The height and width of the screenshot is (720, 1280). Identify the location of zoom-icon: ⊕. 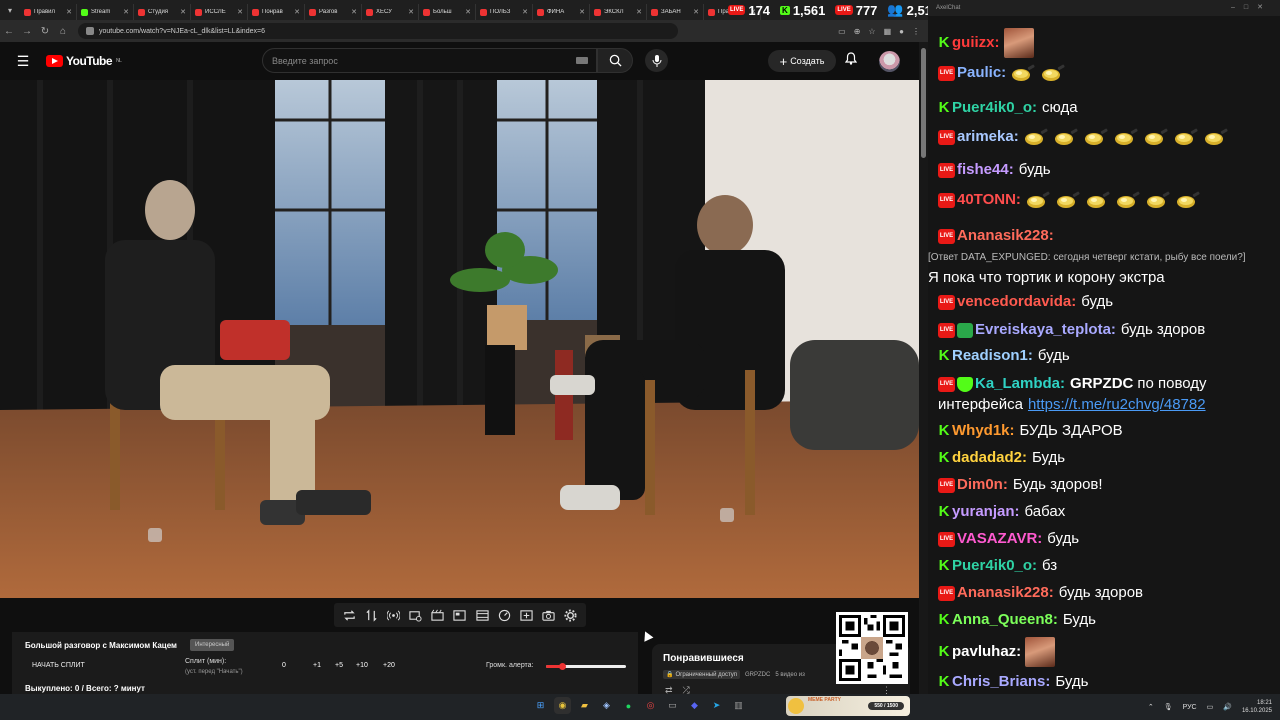
(857, 31).